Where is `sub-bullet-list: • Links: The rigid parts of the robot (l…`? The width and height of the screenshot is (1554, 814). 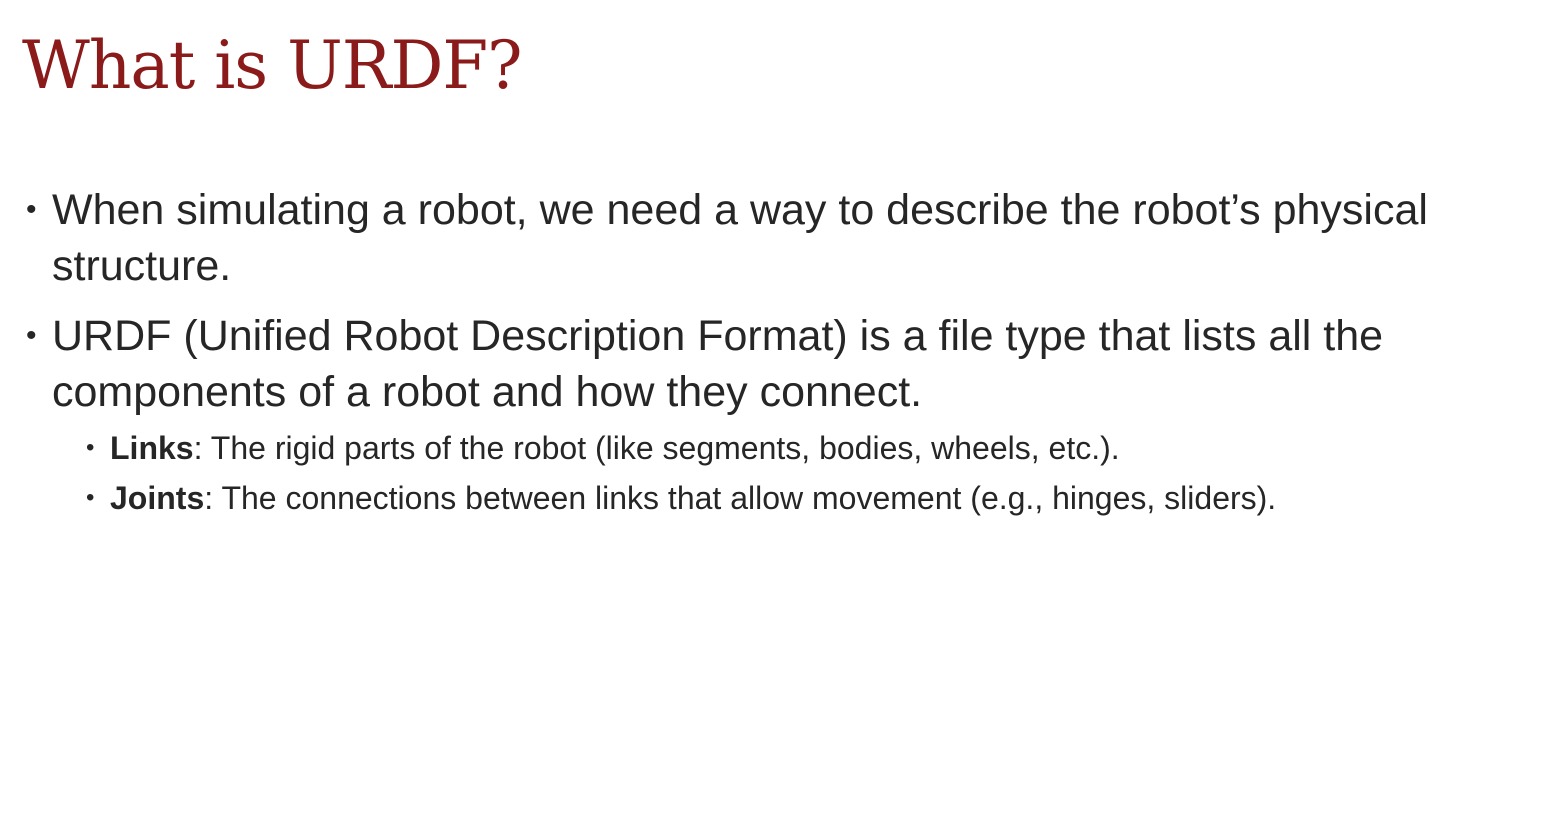 sub-bullet-list: • Links: The rigid parts of the robot (l… is located at coordinates (774, 473).